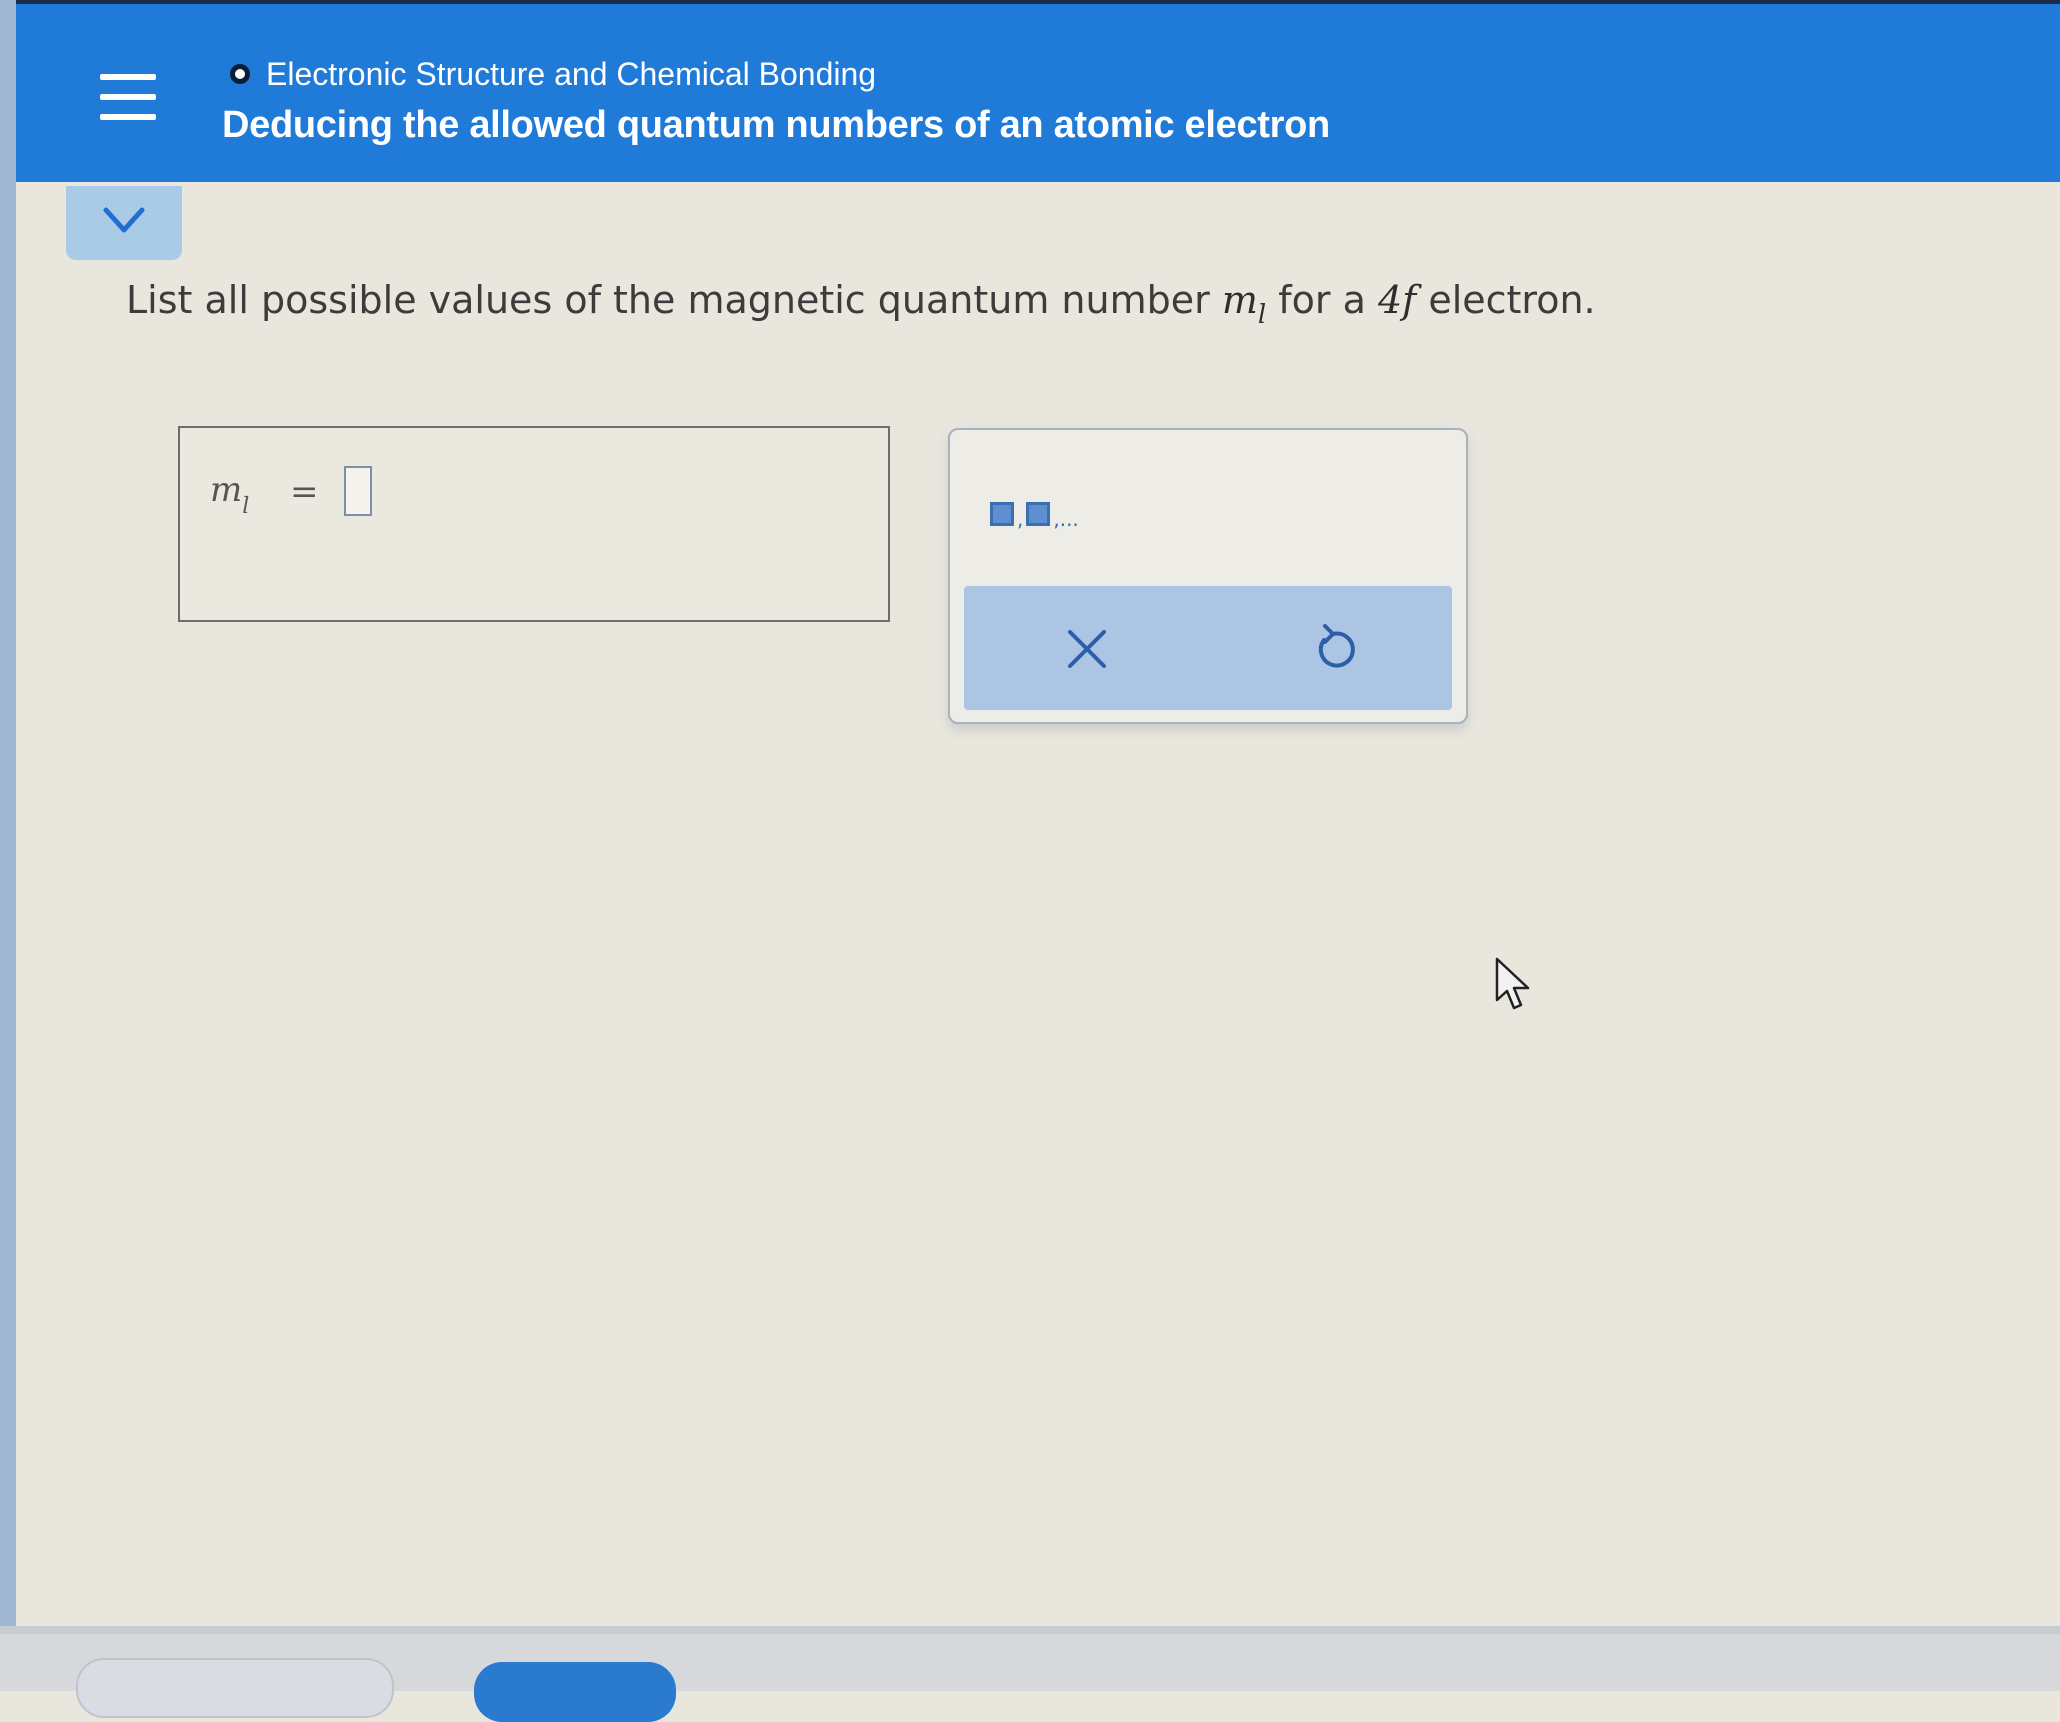 The height and width of the screenshot is (1722, 2060). I want to click on answer-input-slot, so click(358, 491).